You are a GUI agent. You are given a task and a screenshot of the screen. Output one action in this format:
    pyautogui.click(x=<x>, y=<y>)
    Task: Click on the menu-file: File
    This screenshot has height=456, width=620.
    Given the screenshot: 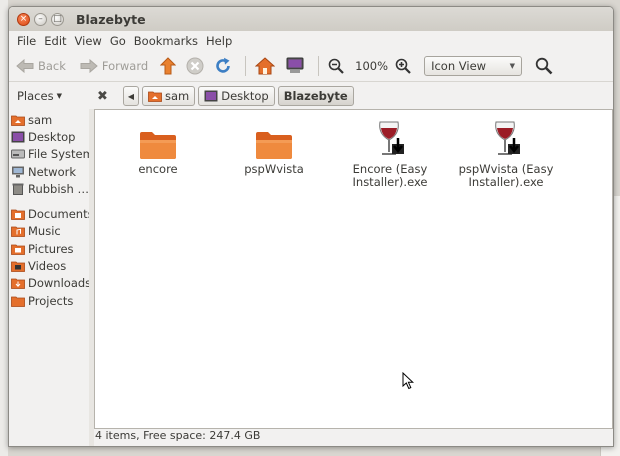 What is the action you would take?
    pyautogui.click(x=26, y=41)
    